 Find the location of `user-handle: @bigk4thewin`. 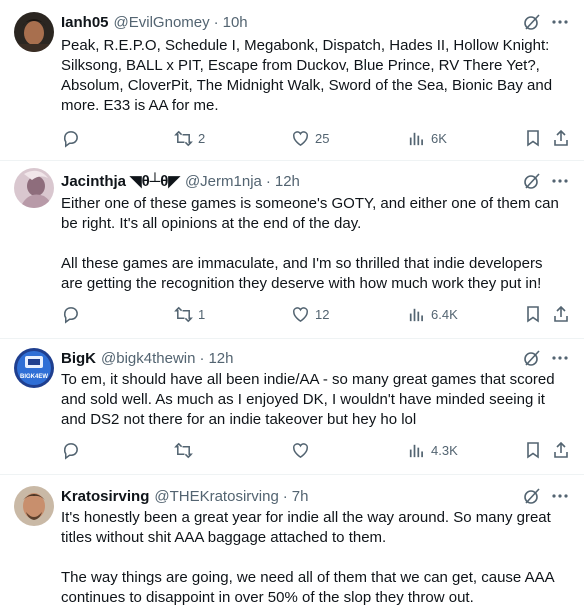

user-handle: @bigk4thewin is located at coordinates (148, 358).